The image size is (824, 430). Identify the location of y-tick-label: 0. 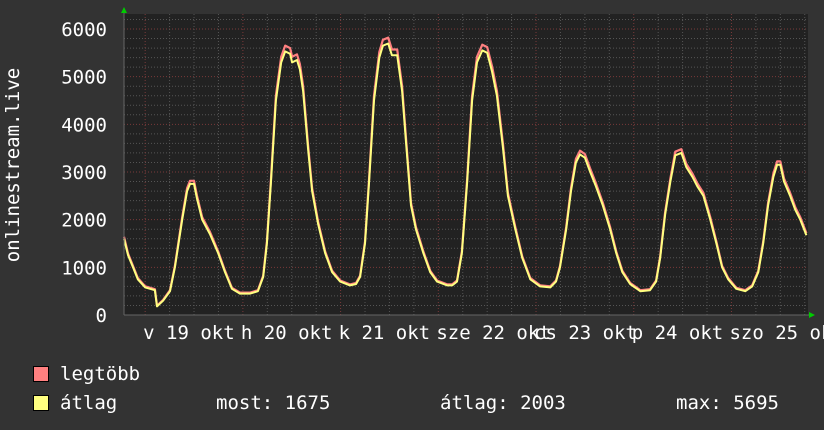
(101, 316).